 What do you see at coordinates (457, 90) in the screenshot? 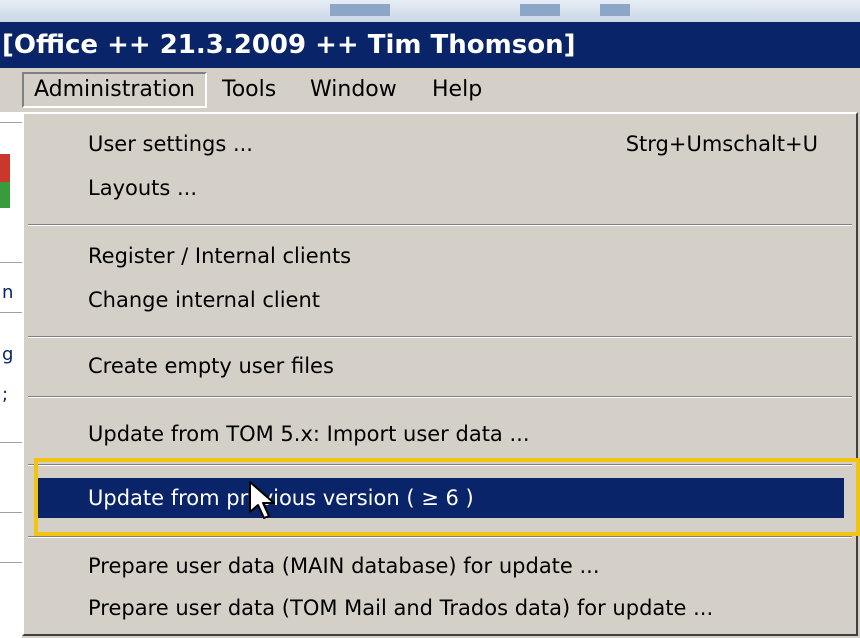
I see `menu-help: Help` at bounding box center [457, 90].